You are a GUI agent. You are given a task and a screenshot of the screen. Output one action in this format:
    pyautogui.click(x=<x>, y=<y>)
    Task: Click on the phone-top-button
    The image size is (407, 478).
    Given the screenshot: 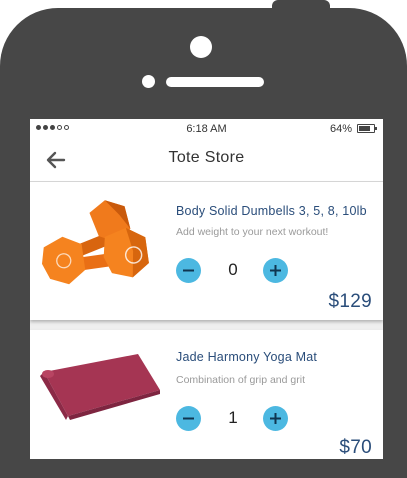 What is the action you would take?
    pyautogui.click(x=301, y=7)
    